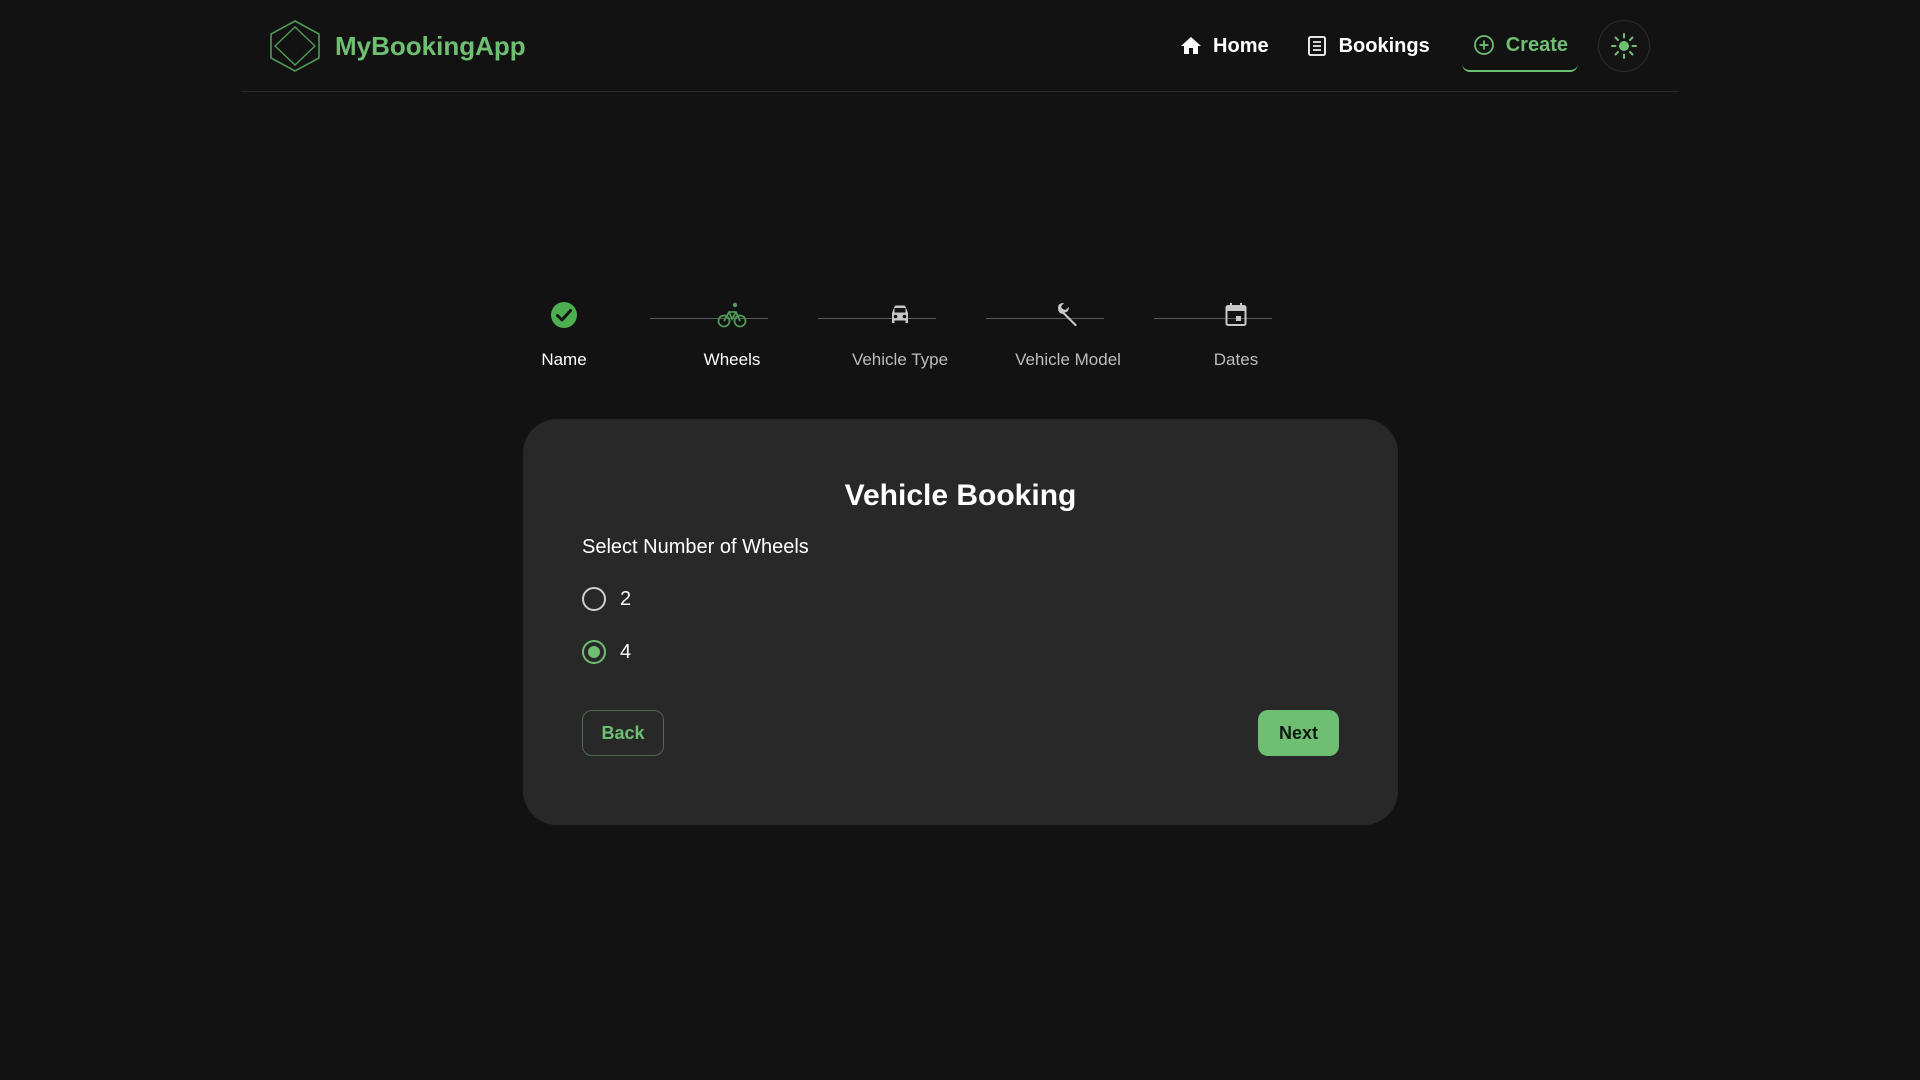  What do you see at coordinates (626, 651) in the screenshot?
I see `radio-label: 4` at bounding box center [626, 651].